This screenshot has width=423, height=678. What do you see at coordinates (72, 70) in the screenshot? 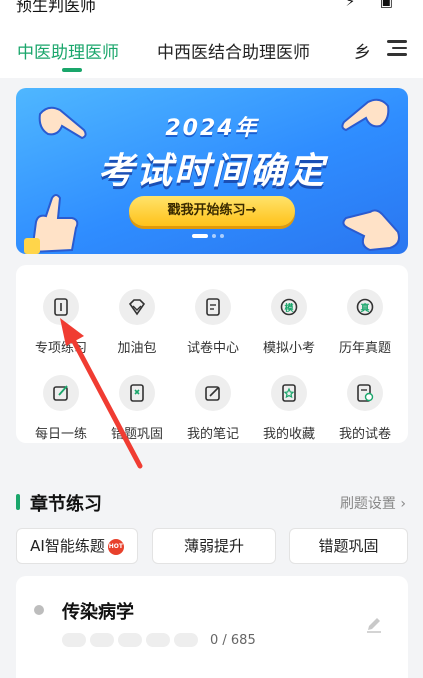
I see `active-tab-indicator` at bounding box center [72, 70].